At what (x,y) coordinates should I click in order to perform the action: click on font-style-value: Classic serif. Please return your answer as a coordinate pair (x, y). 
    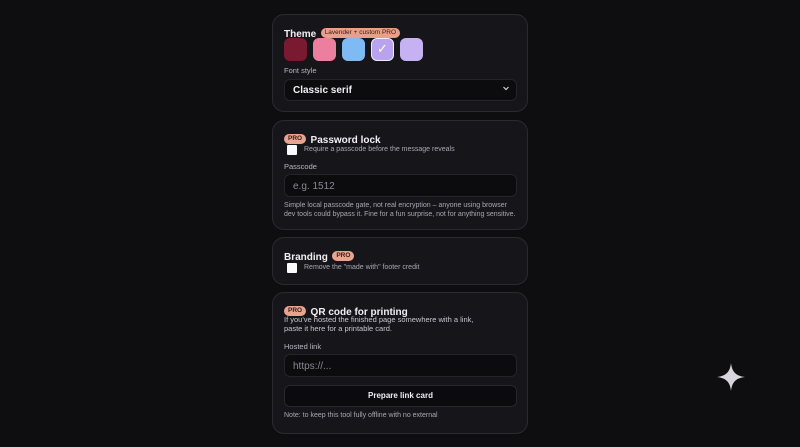
    Looking at the image, I should click on (322, 90).